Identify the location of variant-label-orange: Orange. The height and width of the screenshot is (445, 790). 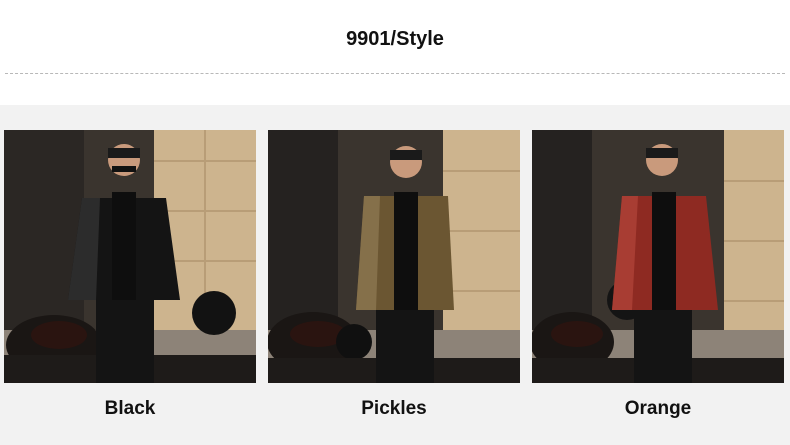
(658, 408).